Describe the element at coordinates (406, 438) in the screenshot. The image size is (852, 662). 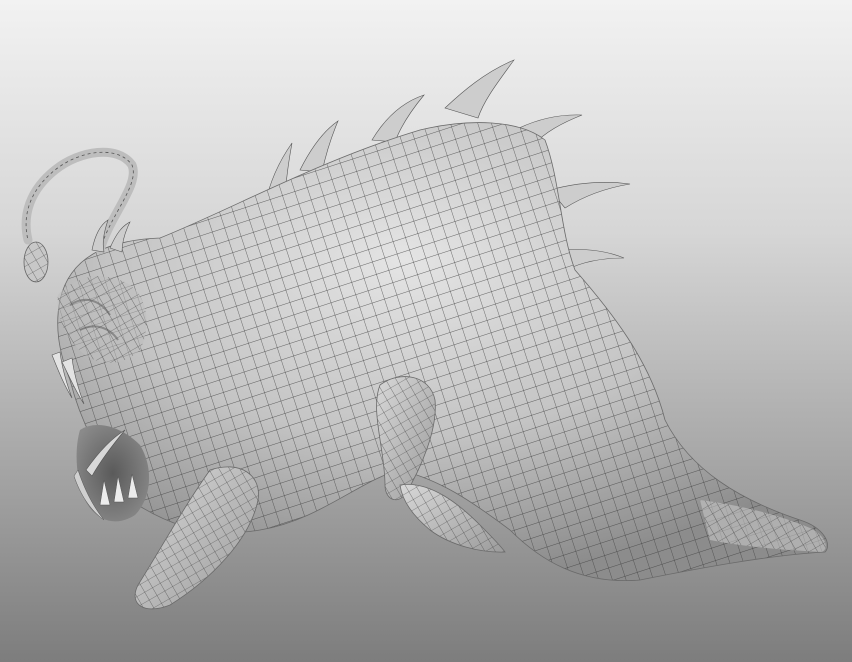
I see `middle-leg` at that location.